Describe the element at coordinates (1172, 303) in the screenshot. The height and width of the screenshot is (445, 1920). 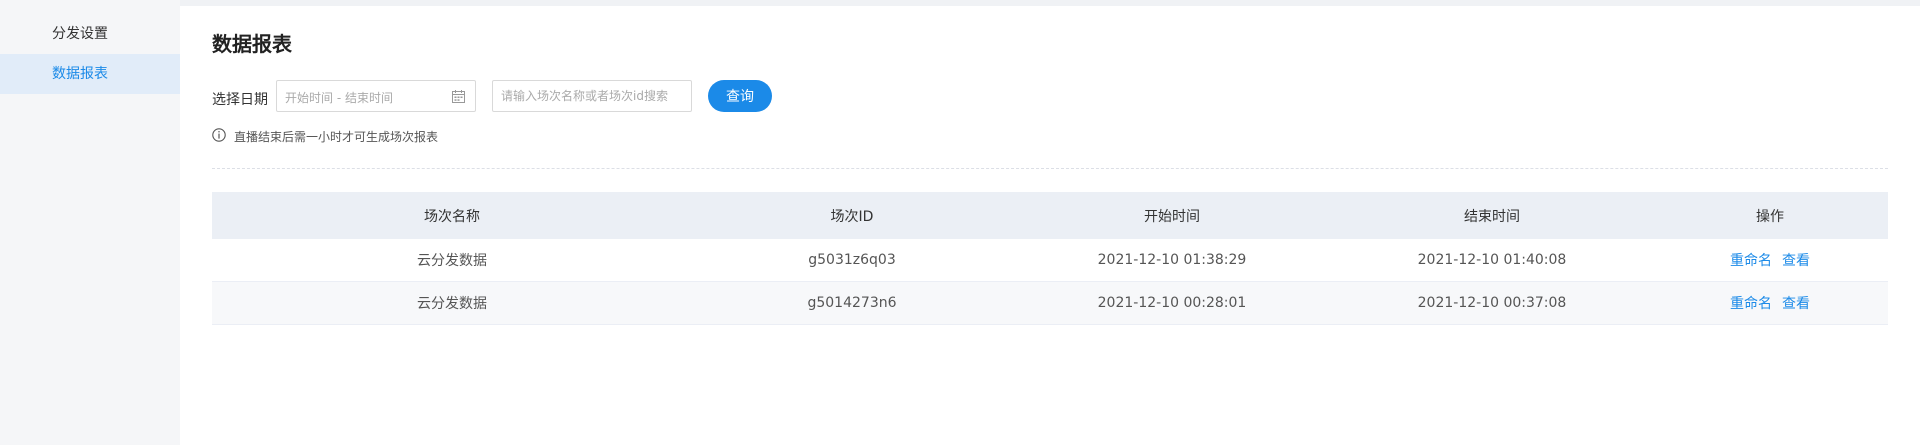
I see `cell-start-time: 2021-12-10 00:28:01` at that location.